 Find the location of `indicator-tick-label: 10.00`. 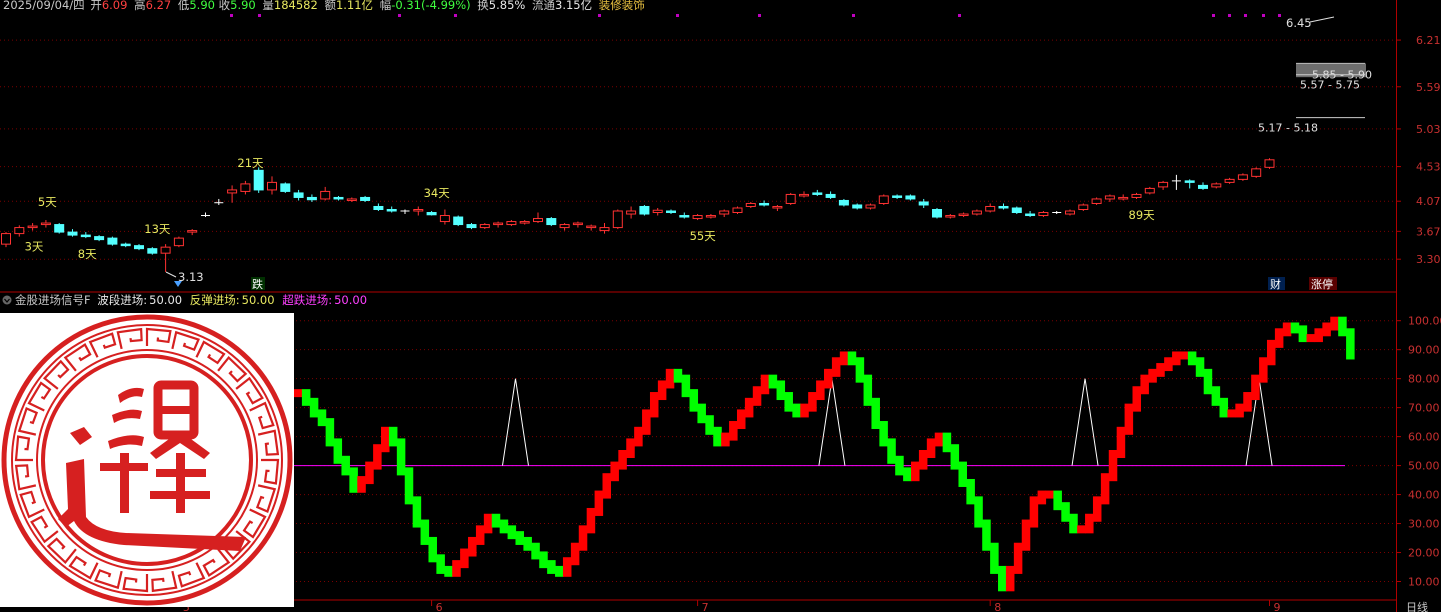

indicator-tick-label: 10.00 is located at coordinates (1424, 582).